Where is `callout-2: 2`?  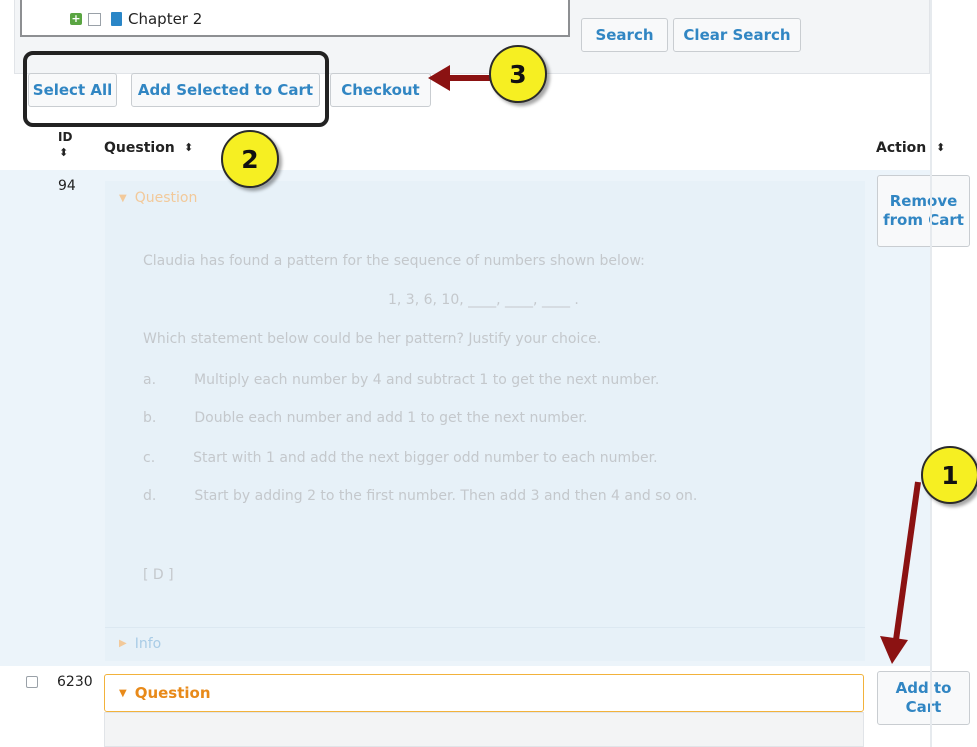 callout-2: 2 is located at coordinates (250, 159).